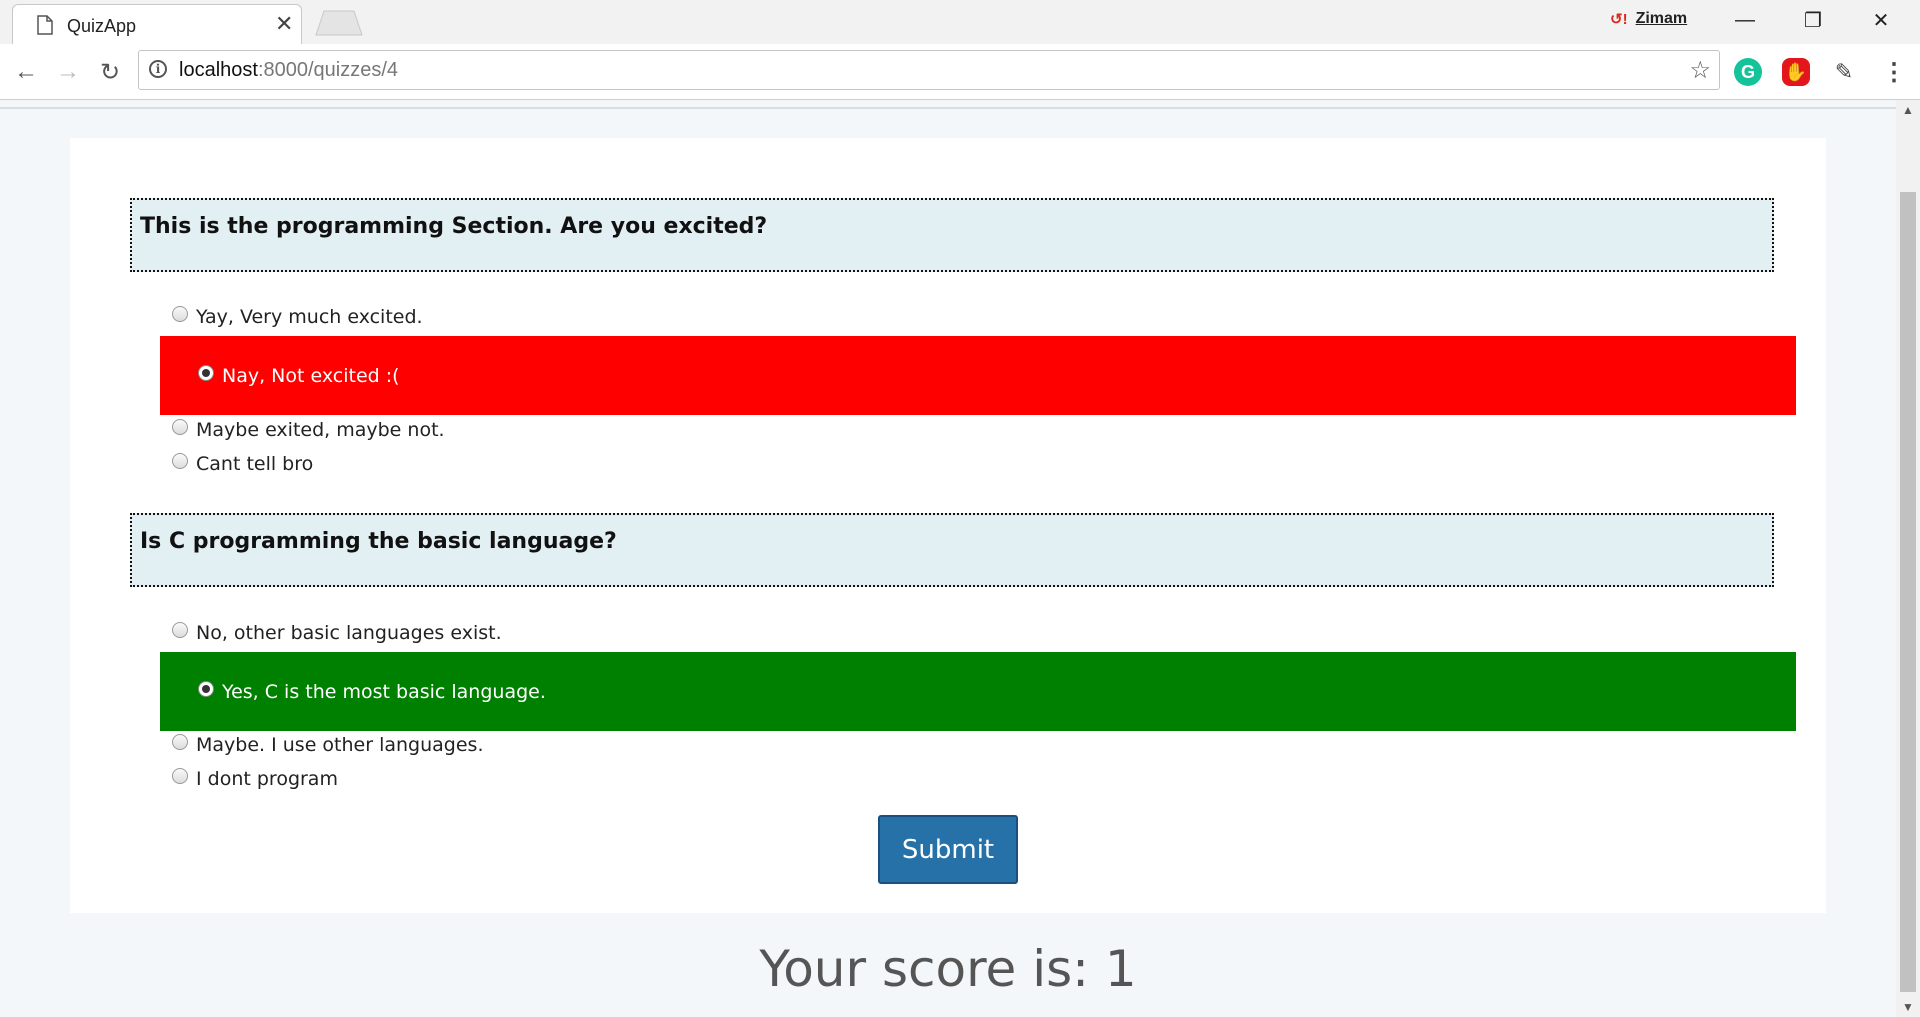 The width and height of the screenshot is (1920, 1017). I want to click on option-label: Nay, Not excited :(, so click(311, 375).